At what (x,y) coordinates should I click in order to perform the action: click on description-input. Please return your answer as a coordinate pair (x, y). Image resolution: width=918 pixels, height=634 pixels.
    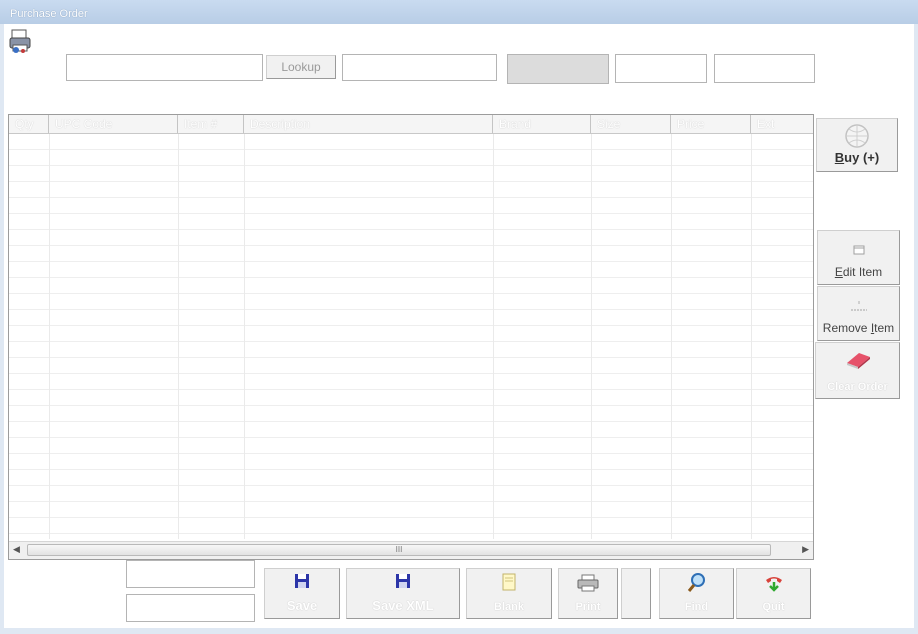
    Looking at the image, I should click on (419, 67).